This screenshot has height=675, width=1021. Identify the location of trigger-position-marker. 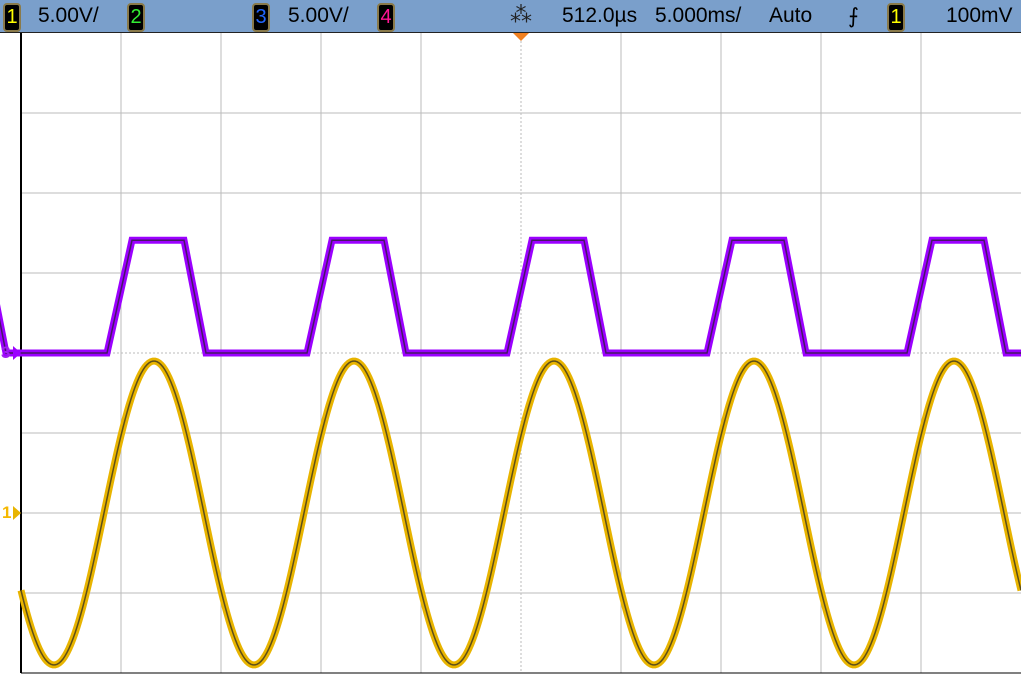
(521, 37).